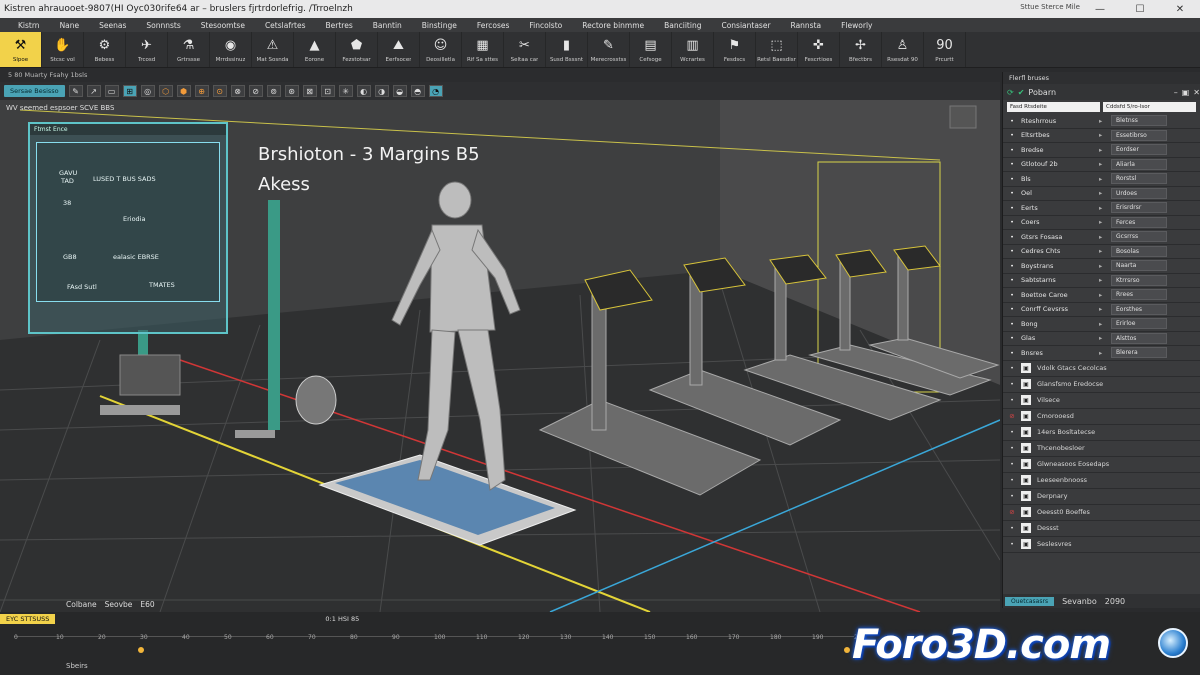  What do you see at coordinates (1101, 417) in the screenshot?
I see `section-row: ⊘ ▣ Cmorooesd` at bounding box center [1101, 417].